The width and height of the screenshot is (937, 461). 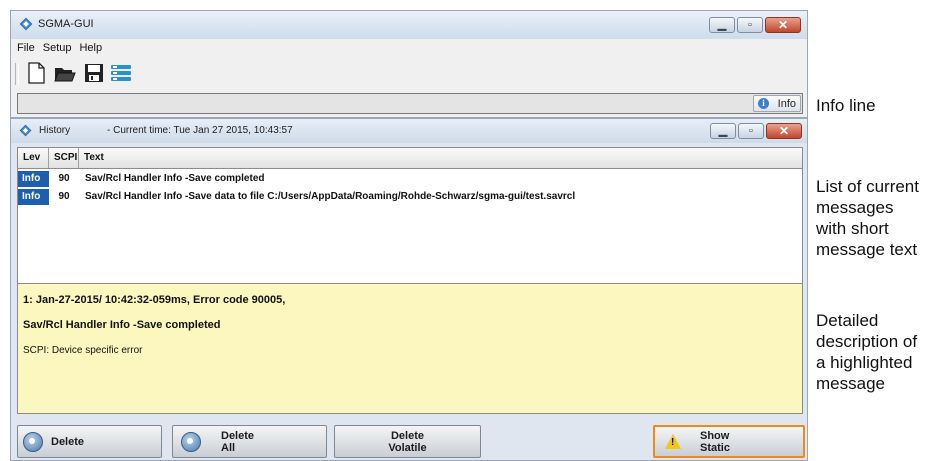 I want to click on annotation-detail-line: message, so click(x=850, y=383).